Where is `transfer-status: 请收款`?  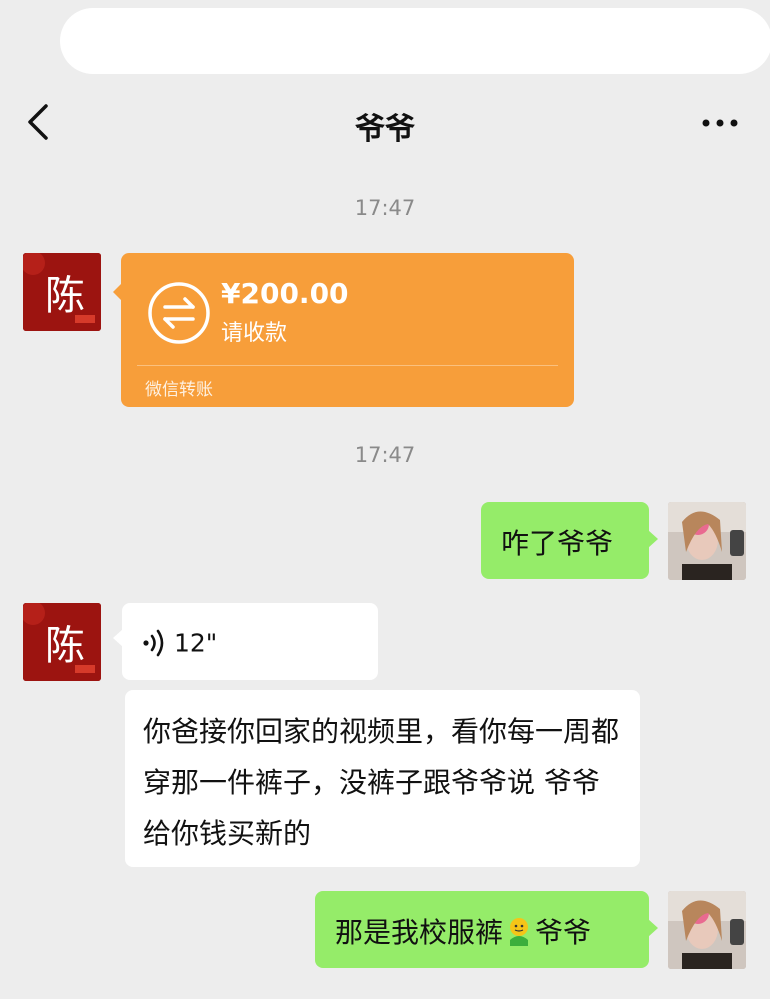 transfer-status: 请收款 is located at coordinates (254, 333).